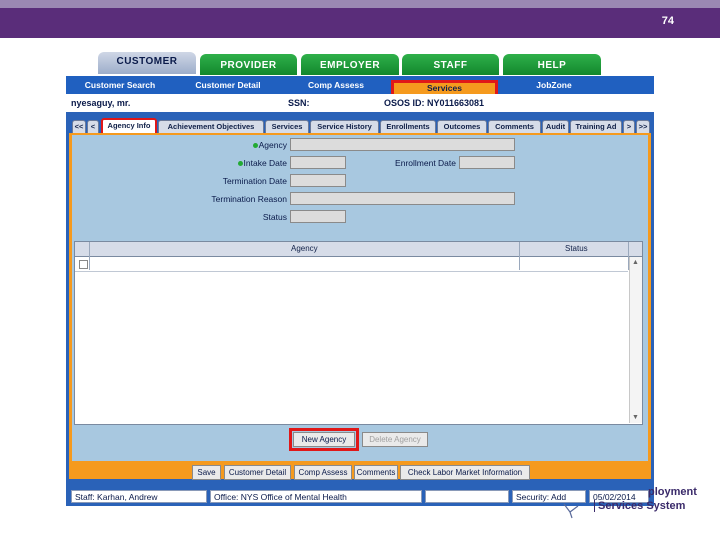 The image size is (720, 540). Describe the element at coordinates (576, 248) in the screenshot. I see `column-header-status: Status` at that location.